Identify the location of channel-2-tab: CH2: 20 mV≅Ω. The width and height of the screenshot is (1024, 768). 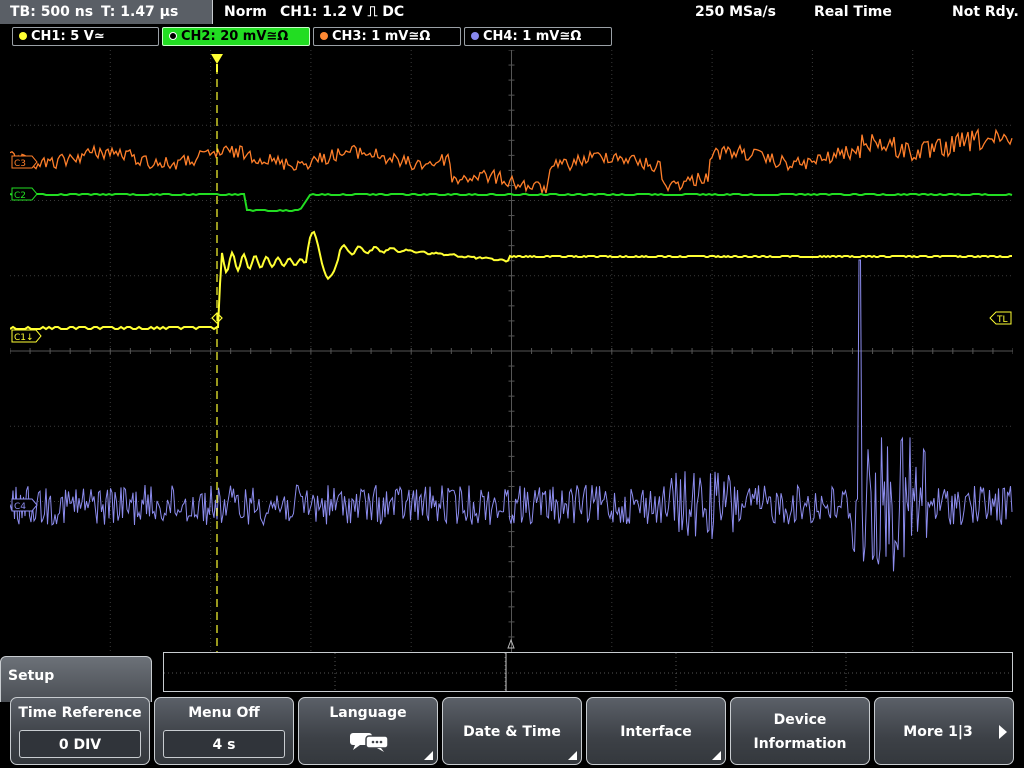
(236, 36).